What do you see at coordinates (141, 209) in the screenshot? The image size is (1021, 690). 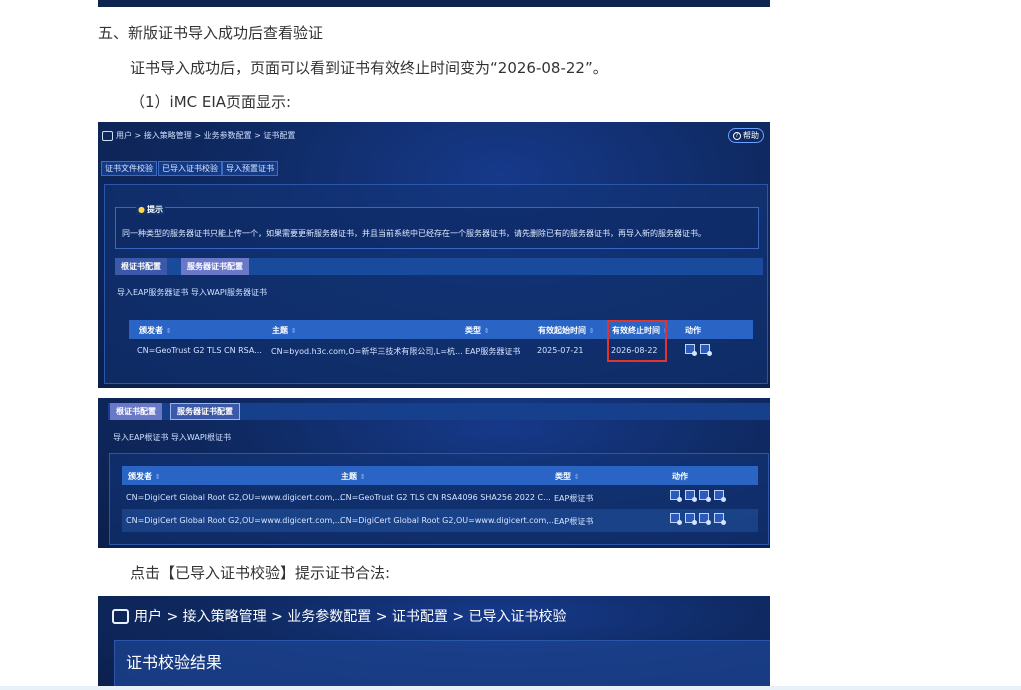 I see `lightbulb-icon: ●` at bounding box center [141, 209].